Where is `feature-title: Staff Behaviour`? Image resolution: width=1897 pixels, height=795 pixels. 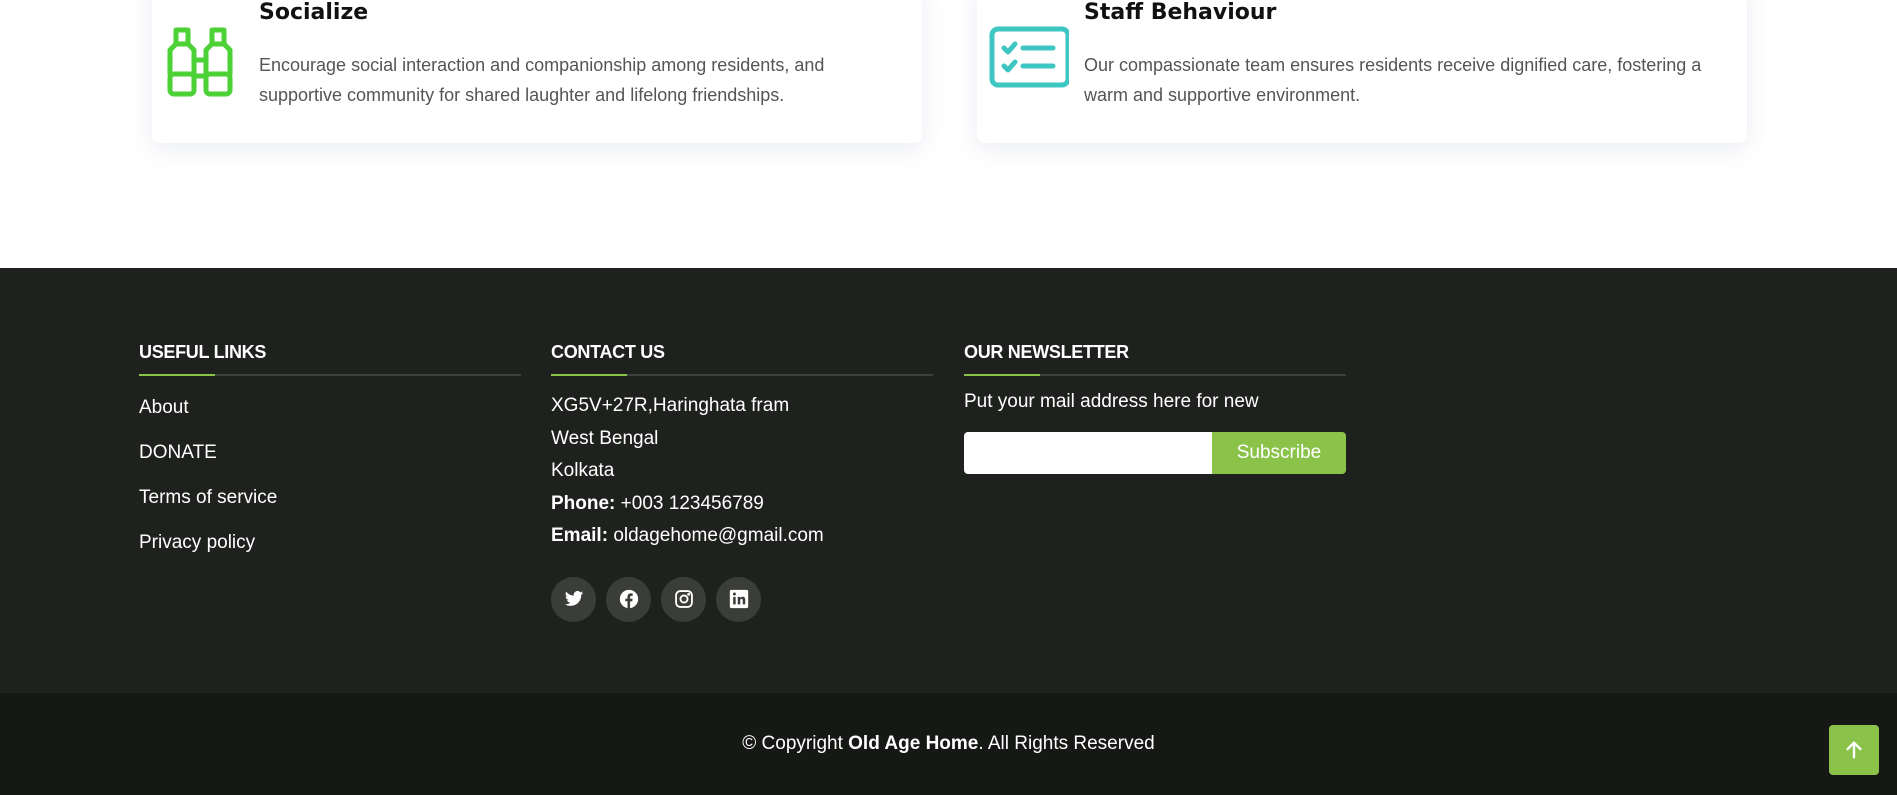
feature-title: Staff Behaviour is located at coordinates (1180, 12).